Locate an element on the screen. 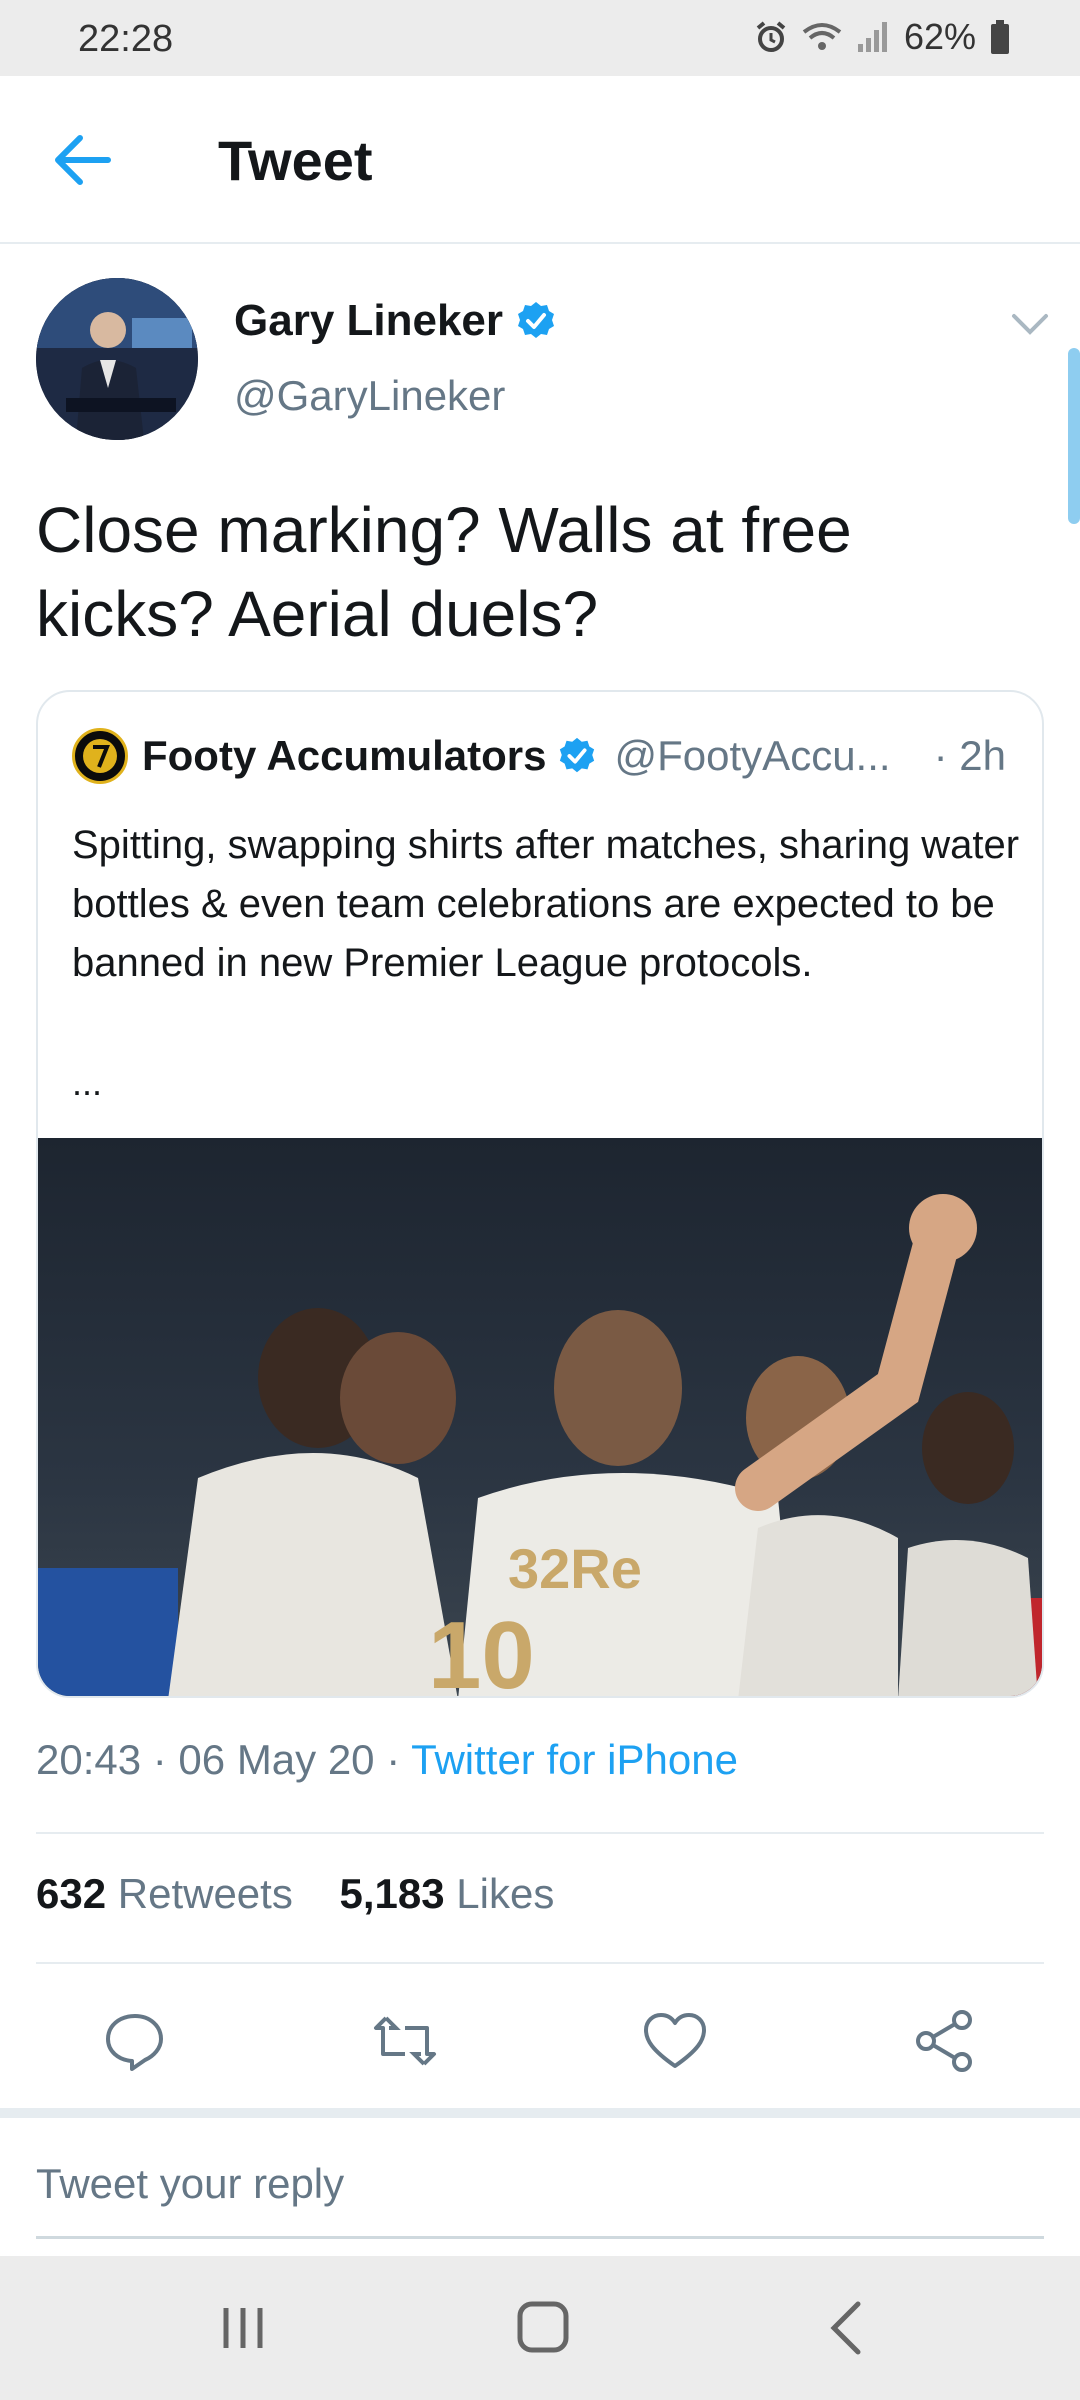  chevron-down-icon is located at coordinates (1030, 324).